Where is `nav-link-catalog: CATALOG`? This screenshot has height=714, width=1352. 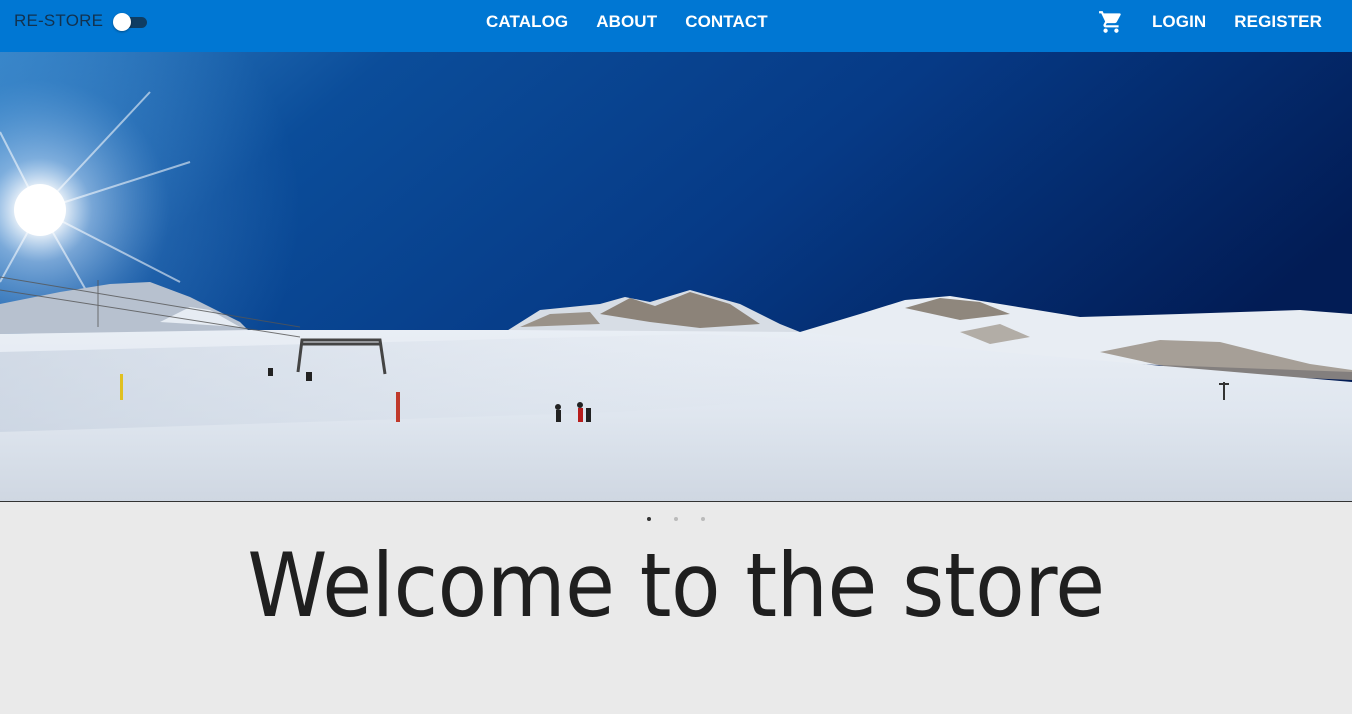
nav-link-catalog: CATALOG is located at coordinates (527, 22).